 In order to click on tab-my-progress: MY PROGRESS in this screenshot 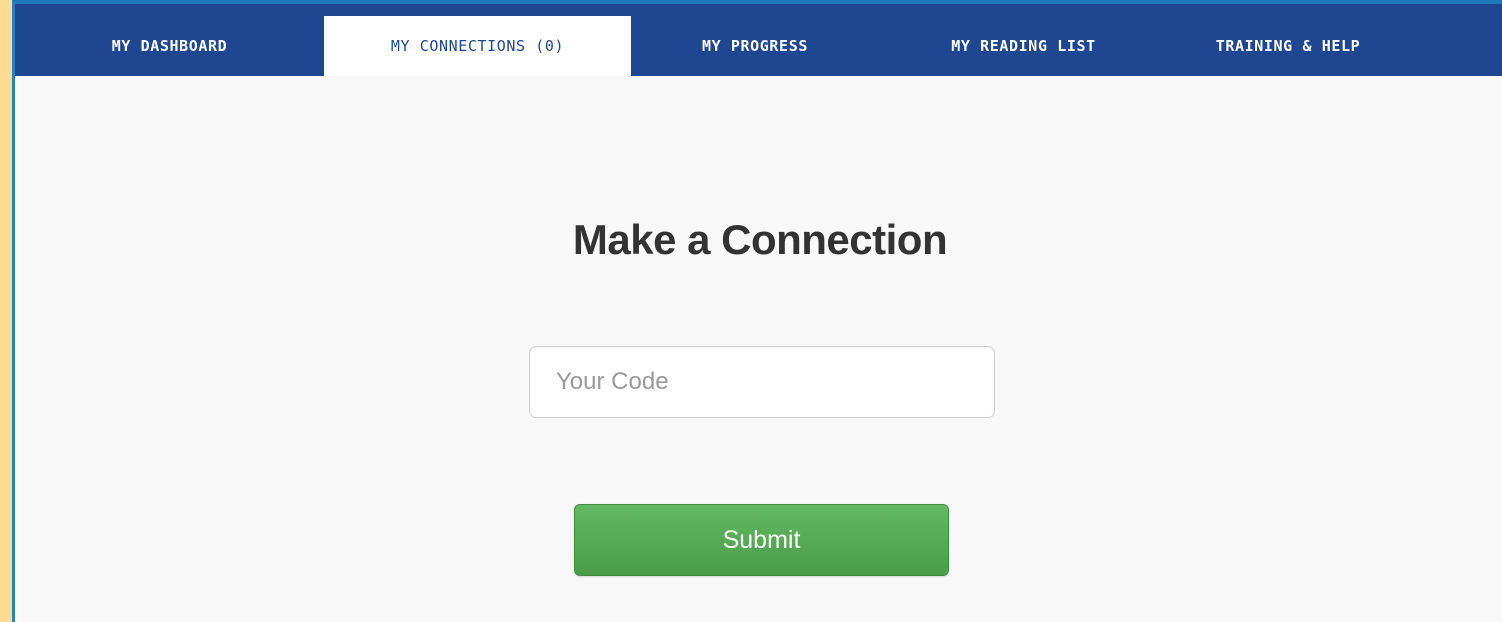, I will do `click(755, 46)`.